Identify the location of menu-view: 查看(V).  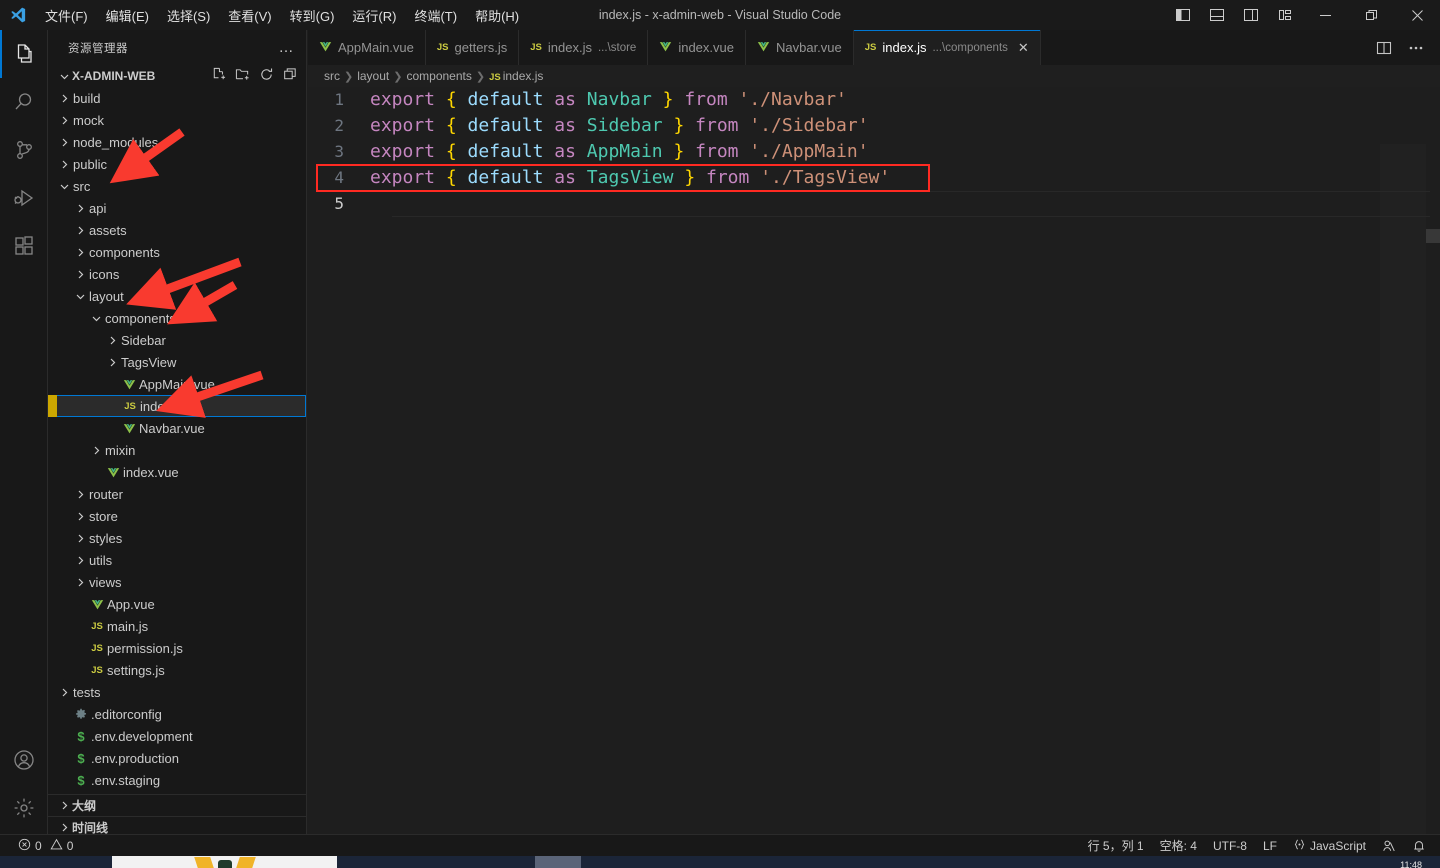
(249, 15).